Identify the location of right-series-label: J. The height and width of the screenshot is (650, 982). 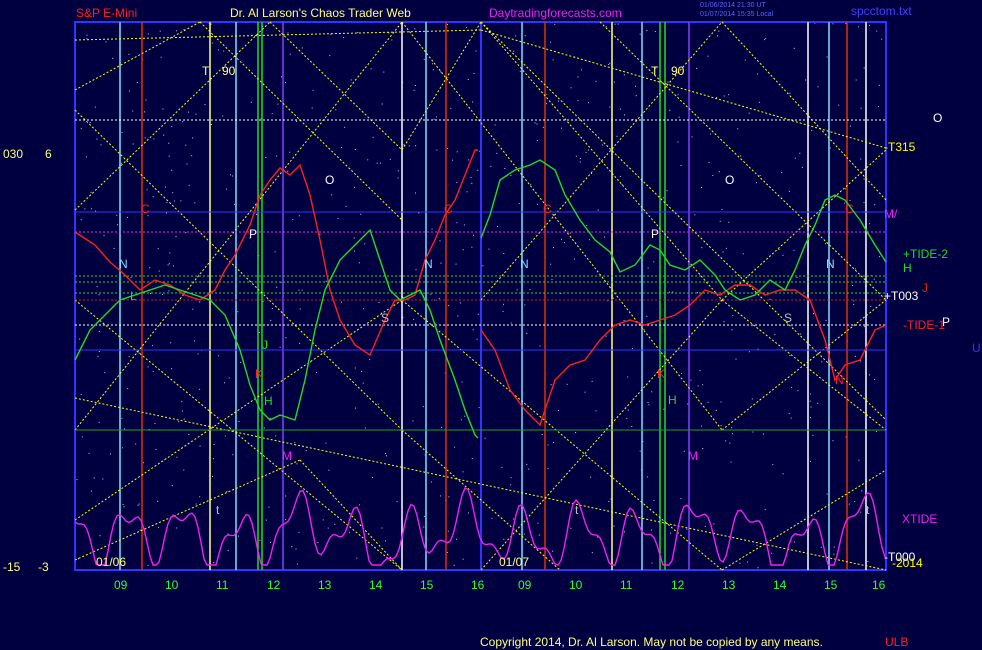
(925, 288).